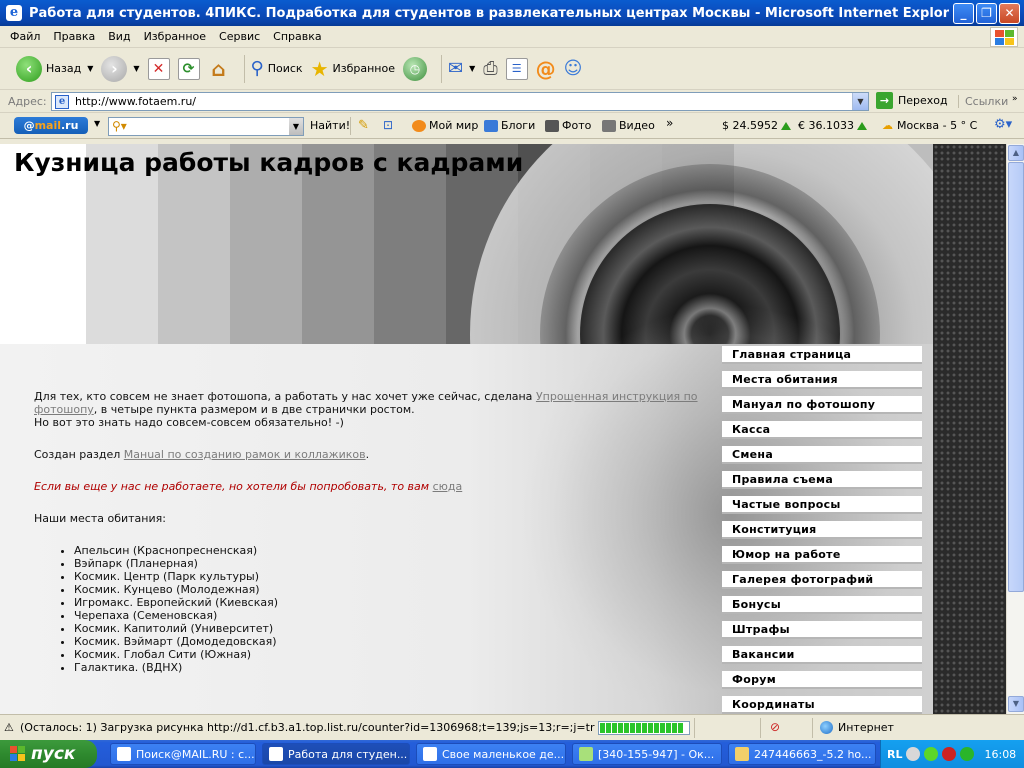 Image resolution: width=1024 pixels, height=768 pixels. What do you see at coordinates (822, 580) in the screenshot?
I see `nav-photo-gallery: Галерея фотографий` at bounding box center [822, 580].